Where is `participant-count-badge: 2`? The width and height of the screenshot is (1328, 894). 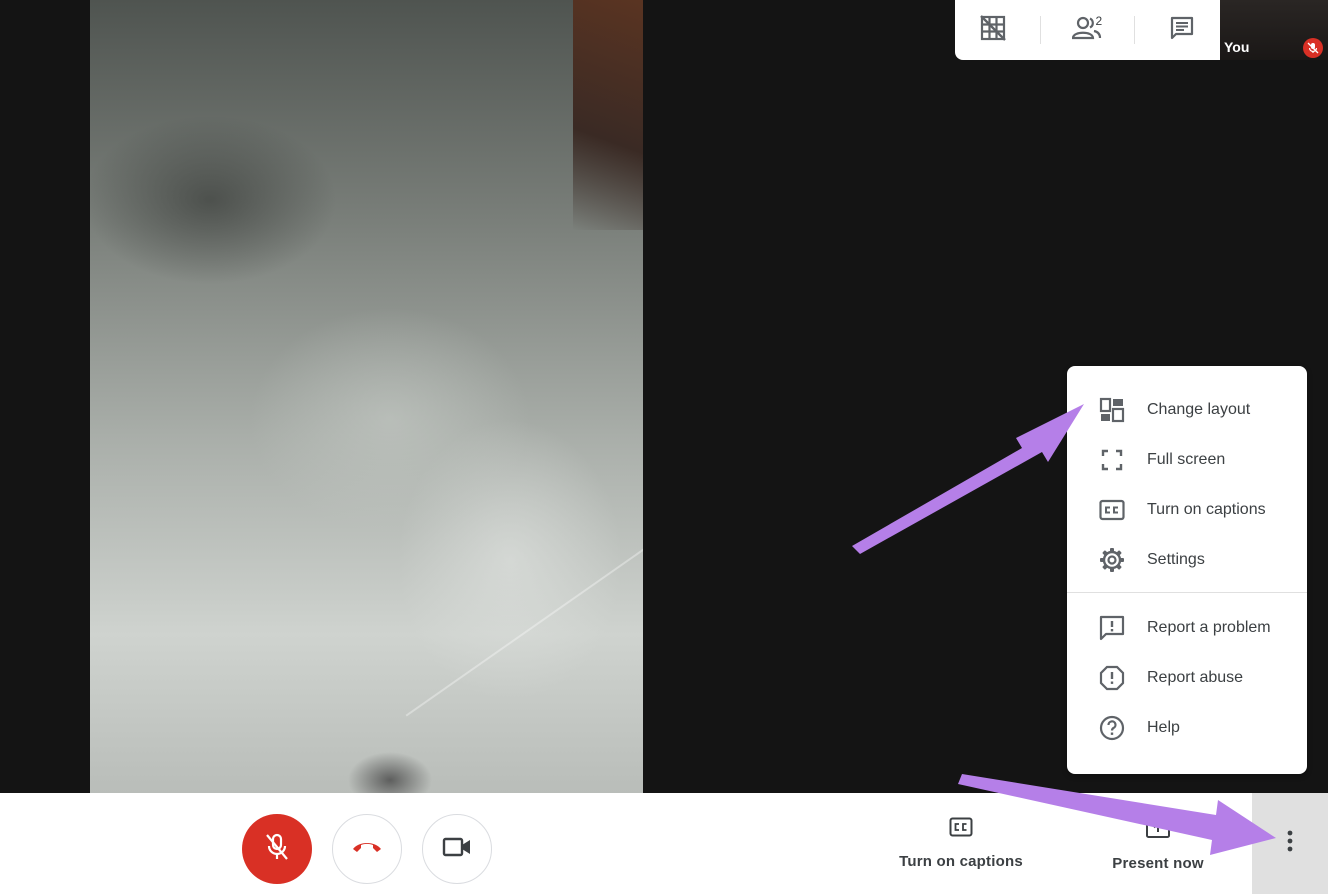 participant-count-badge: 2 is located at coordinates (1099, 21).